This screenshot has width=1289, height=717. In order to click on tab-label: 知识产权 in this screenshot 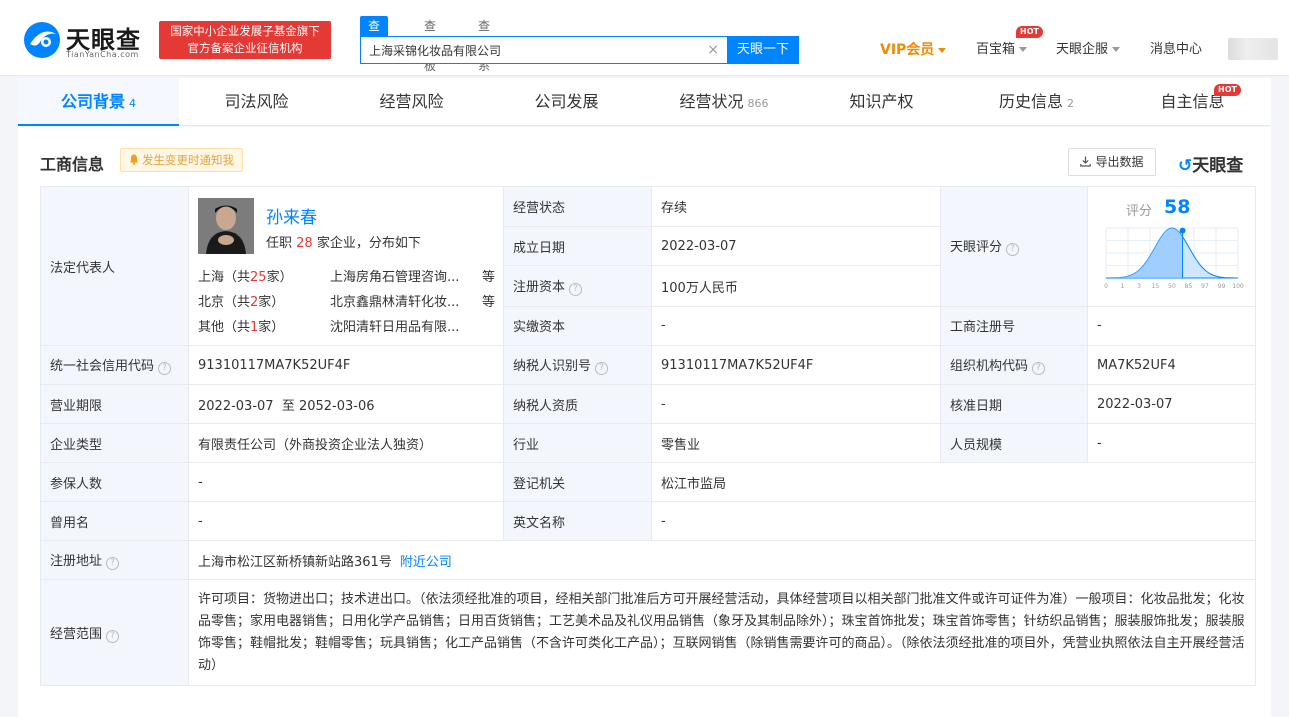, I will do `click(881, 101)`.